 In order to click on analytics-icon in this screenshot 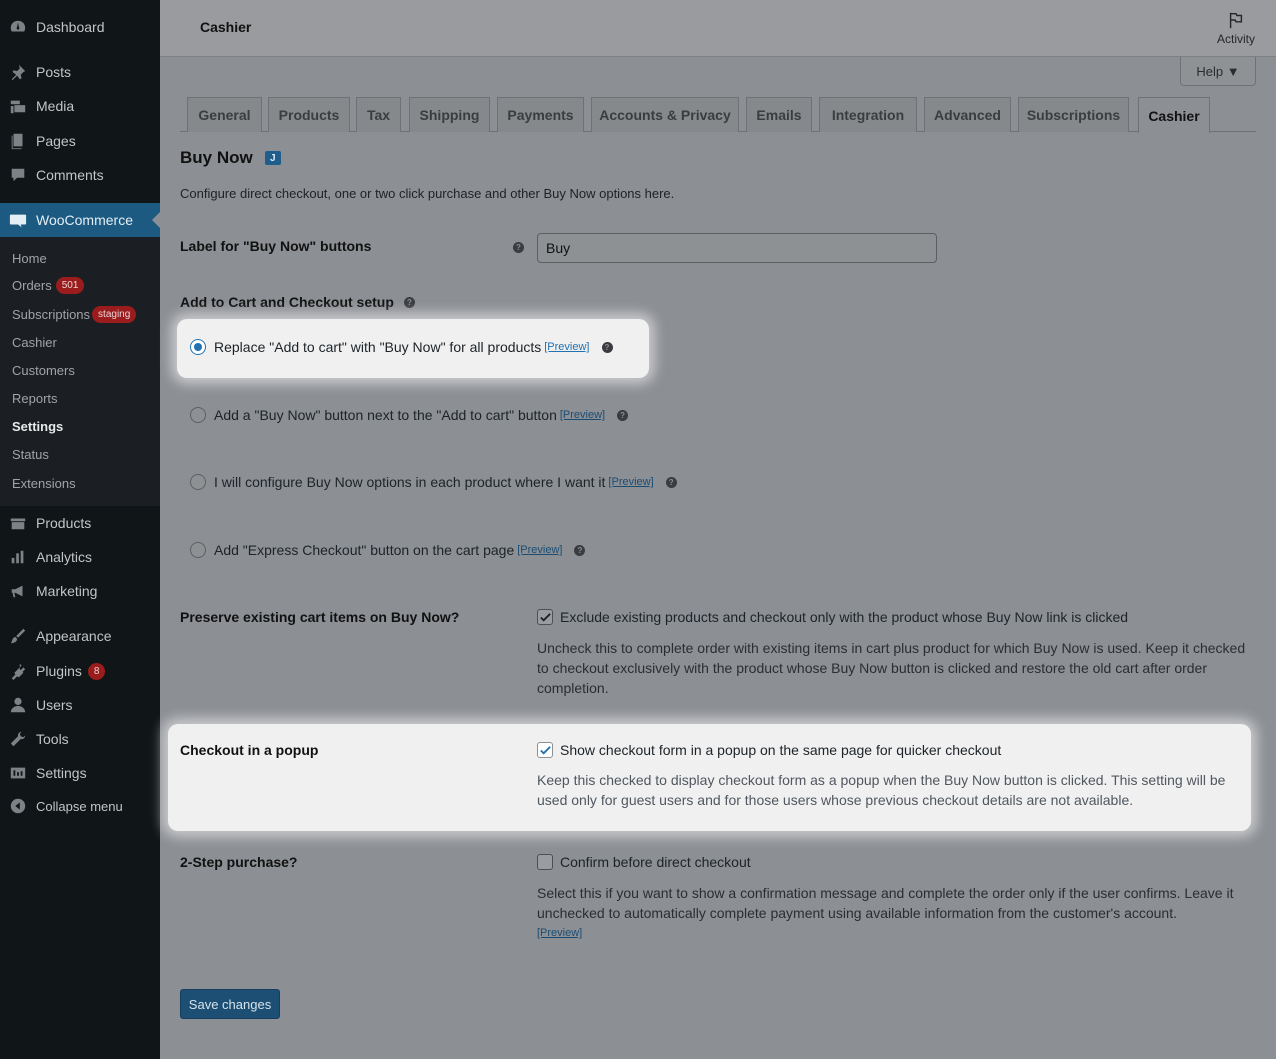, I will do `click(18, 557)`.